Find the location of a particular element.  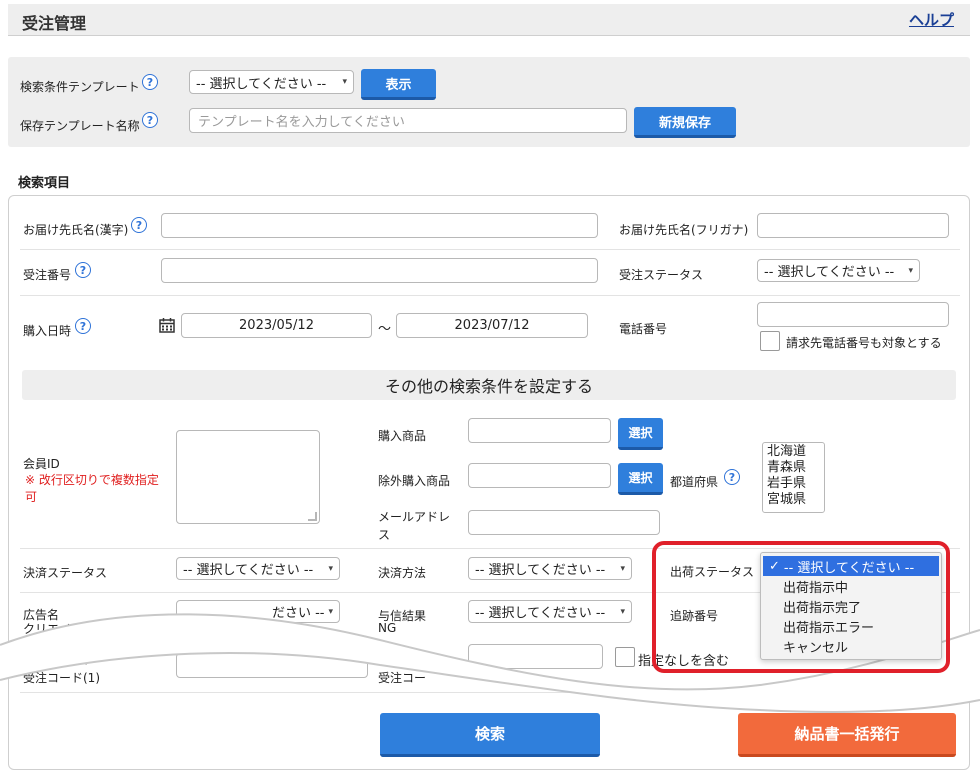

show-template-button: 表示 is located at coordinates (398, 84).